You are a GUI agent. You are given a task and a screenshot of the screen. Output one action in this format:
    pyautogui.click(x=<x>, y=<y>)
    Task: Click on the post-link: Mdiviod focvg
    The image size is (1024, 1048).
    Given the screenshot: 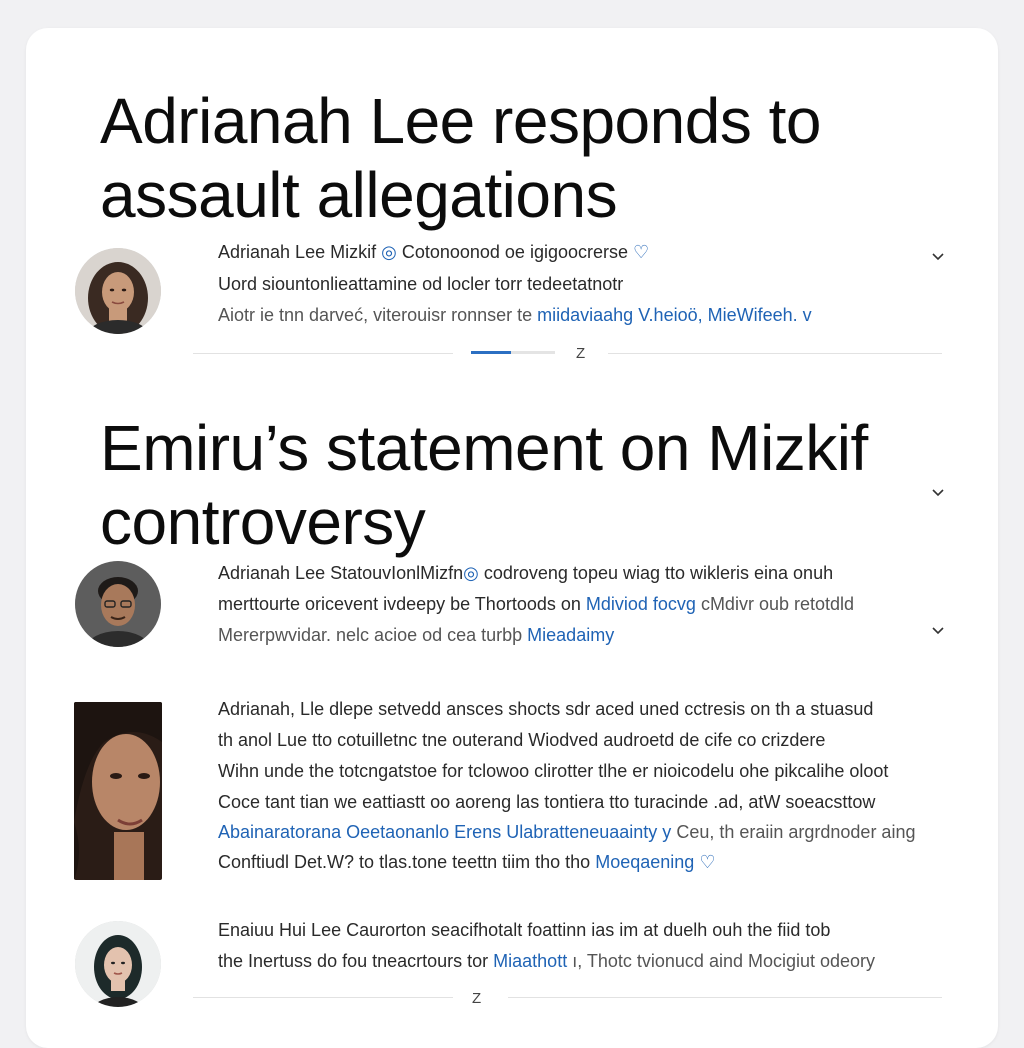 What is the action you would take?
    pyautogui.click(x=641, y=604)
    